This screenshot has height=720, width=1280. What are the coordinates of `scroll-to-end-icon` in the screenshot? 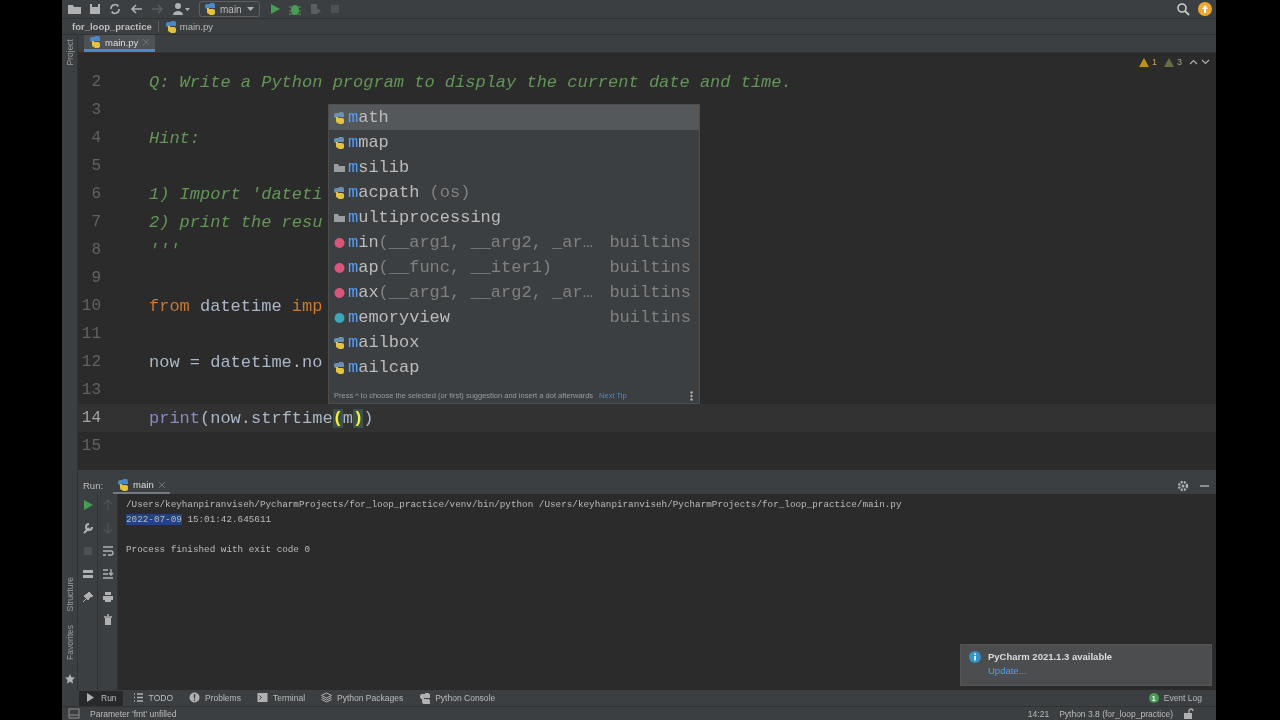 It's located at (107, 574).